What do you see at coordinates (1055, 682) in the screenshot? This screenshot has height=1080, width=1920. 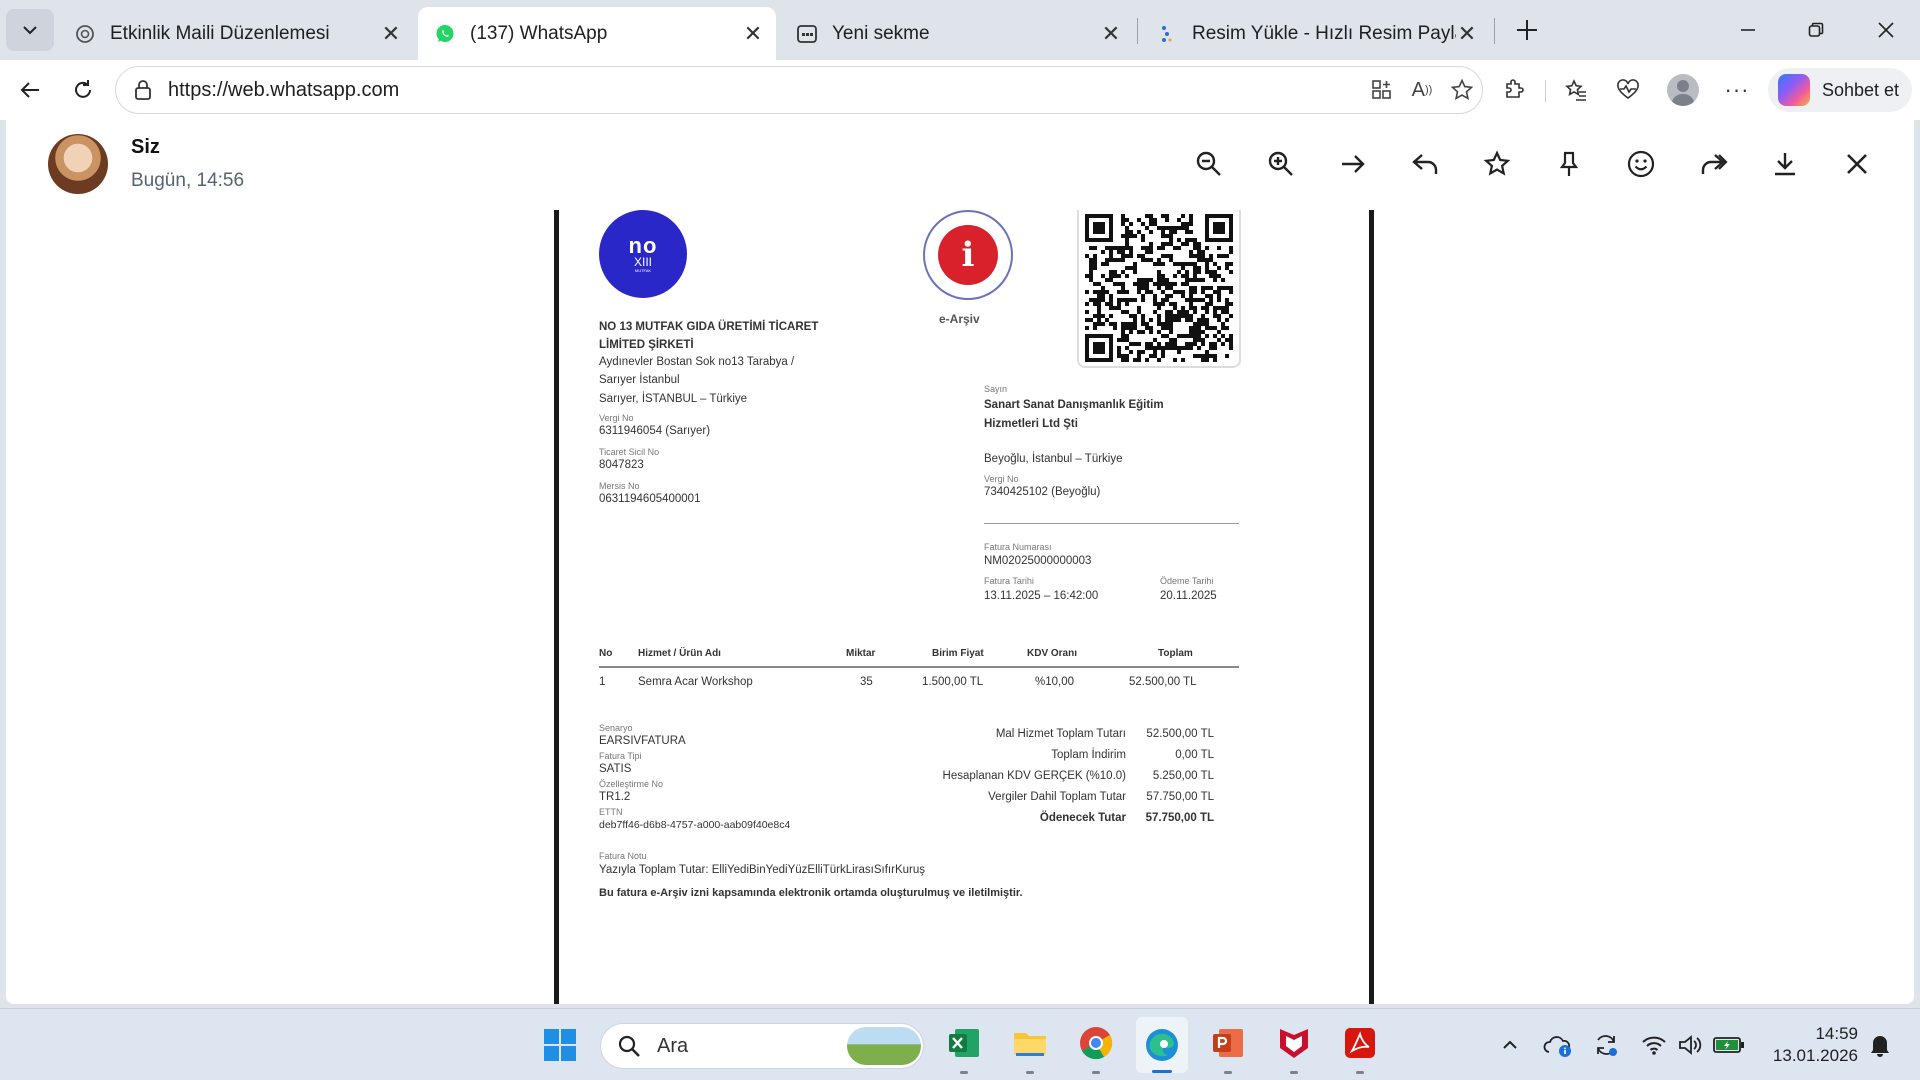 I see `row-vat: %10,00` at bounding box center [1055, 682].